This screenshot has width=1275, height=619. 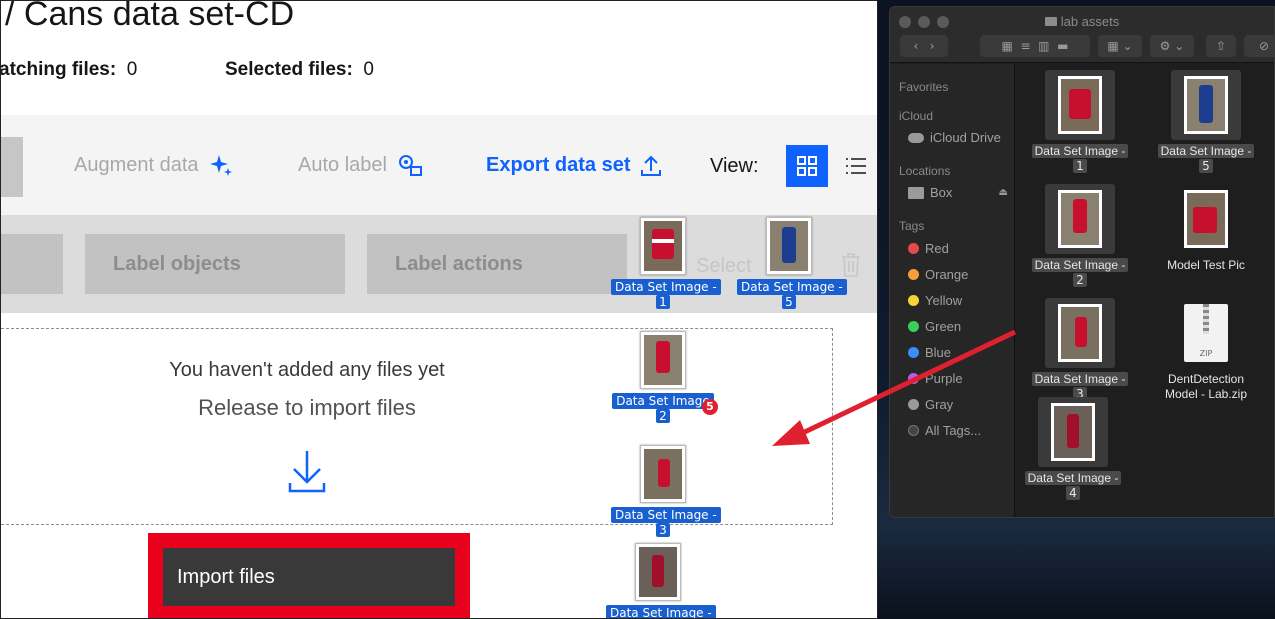 I want to click on list-view-icon: ≡, so click(x=1025, y=46).